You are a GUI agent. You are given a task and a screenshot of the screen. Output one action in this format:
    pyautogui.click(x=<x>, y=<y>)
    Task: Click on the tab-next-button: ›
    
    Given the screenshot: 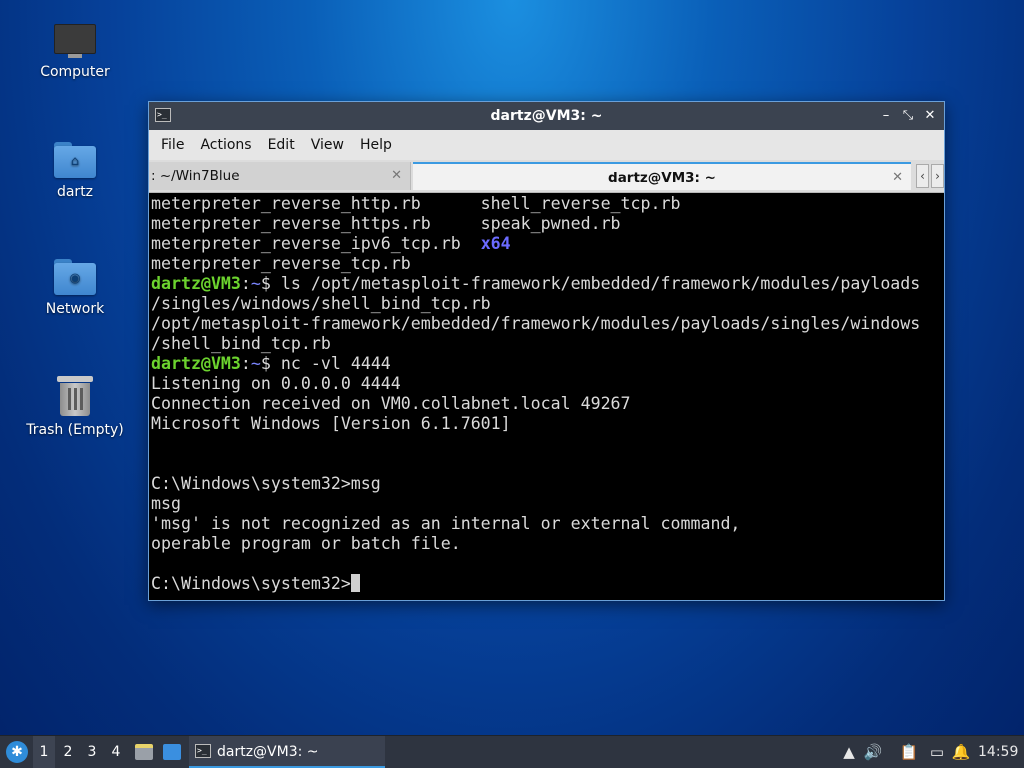 What is the action you would take?
    pyautogui.click(x=937, y=176)
    